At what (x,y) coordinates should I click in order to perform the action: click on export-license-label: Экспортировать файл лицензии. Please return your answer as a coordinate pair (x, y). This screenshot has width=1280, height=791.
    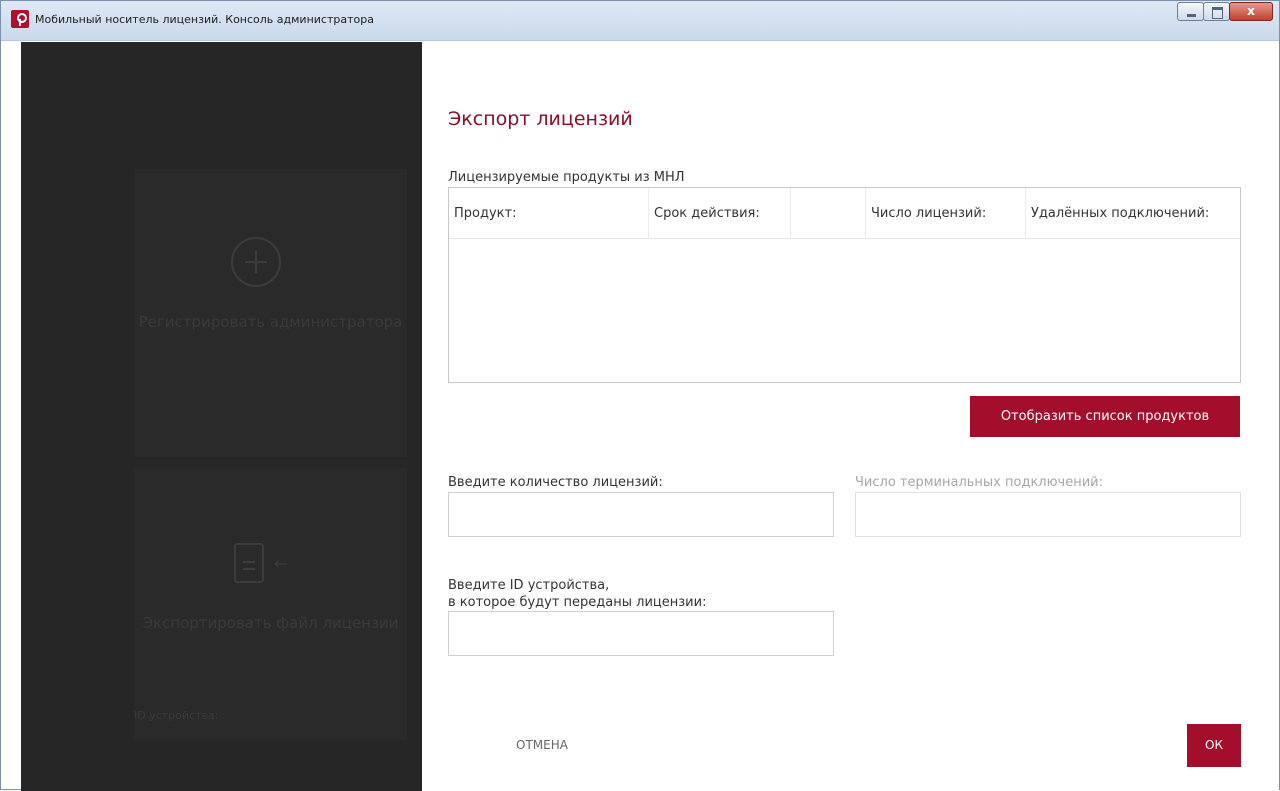
    Looking at the image, I should click on (270, 623).